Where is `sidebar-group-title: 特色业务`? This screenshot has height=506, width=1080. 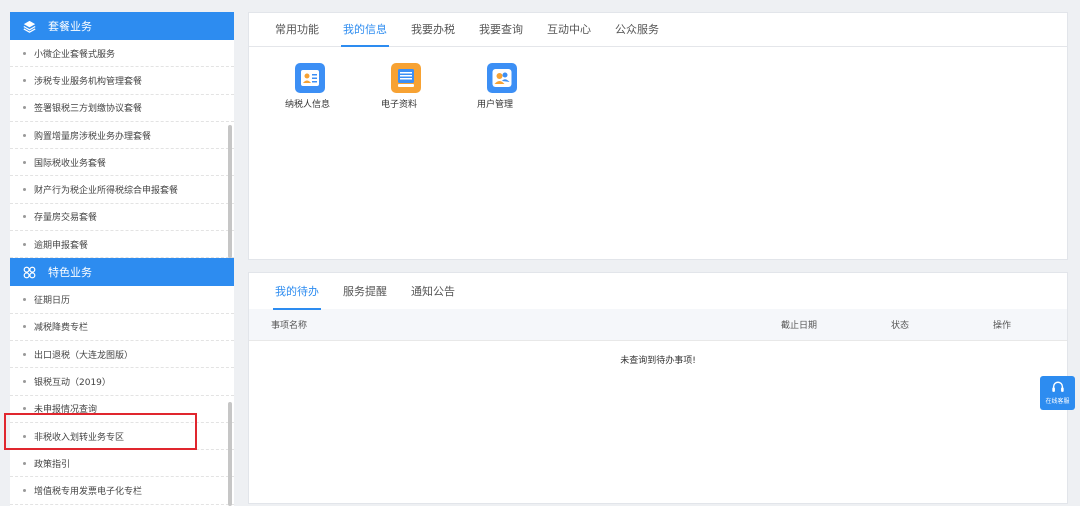 sidebar-group-title: 特色业务 is located at coordinates (70, 273).